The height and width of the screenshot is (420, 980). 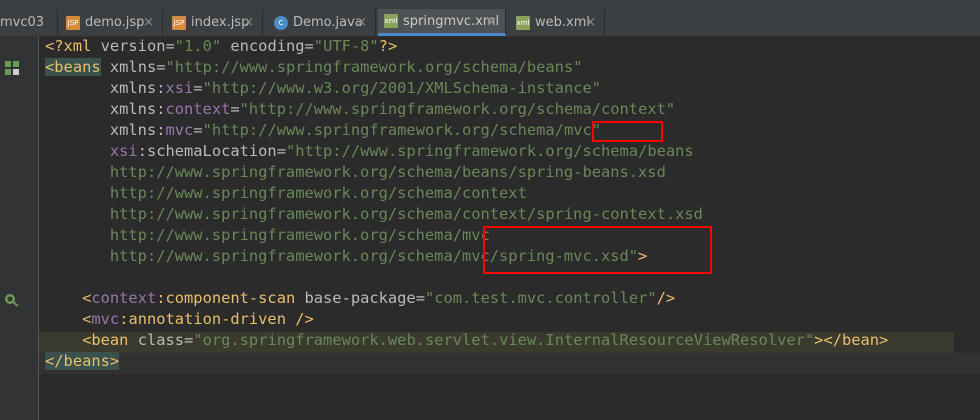 I want to click on tab-label: mvc03, so click(x=22, y=22).